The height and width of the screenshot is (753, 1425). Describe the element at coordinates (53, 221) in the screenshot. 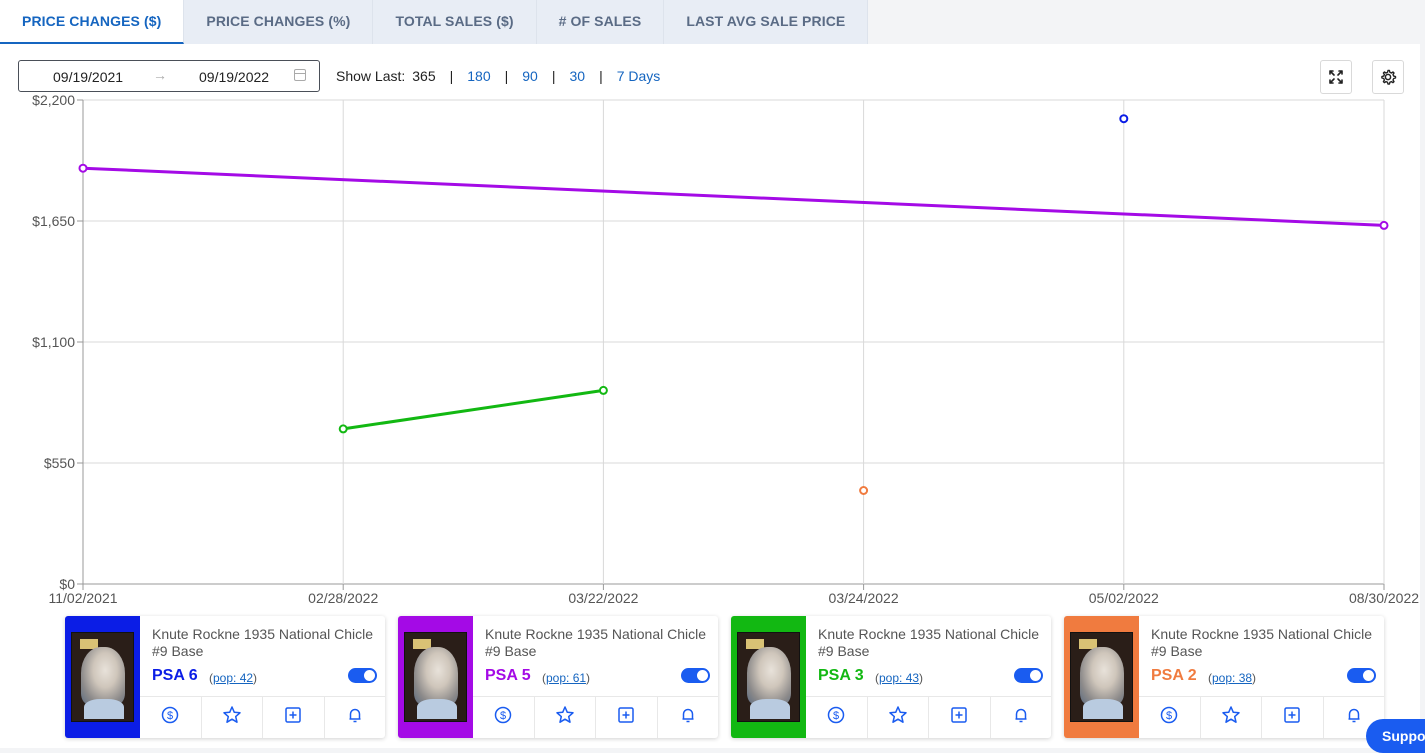

I see `y-tick-label: $1,650` at that location.